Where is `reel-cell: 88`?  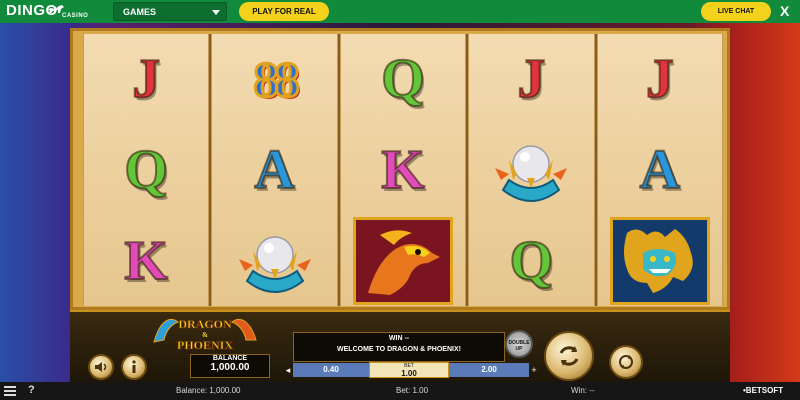
reel-cell: 88 is located at coordinates (274, 79).